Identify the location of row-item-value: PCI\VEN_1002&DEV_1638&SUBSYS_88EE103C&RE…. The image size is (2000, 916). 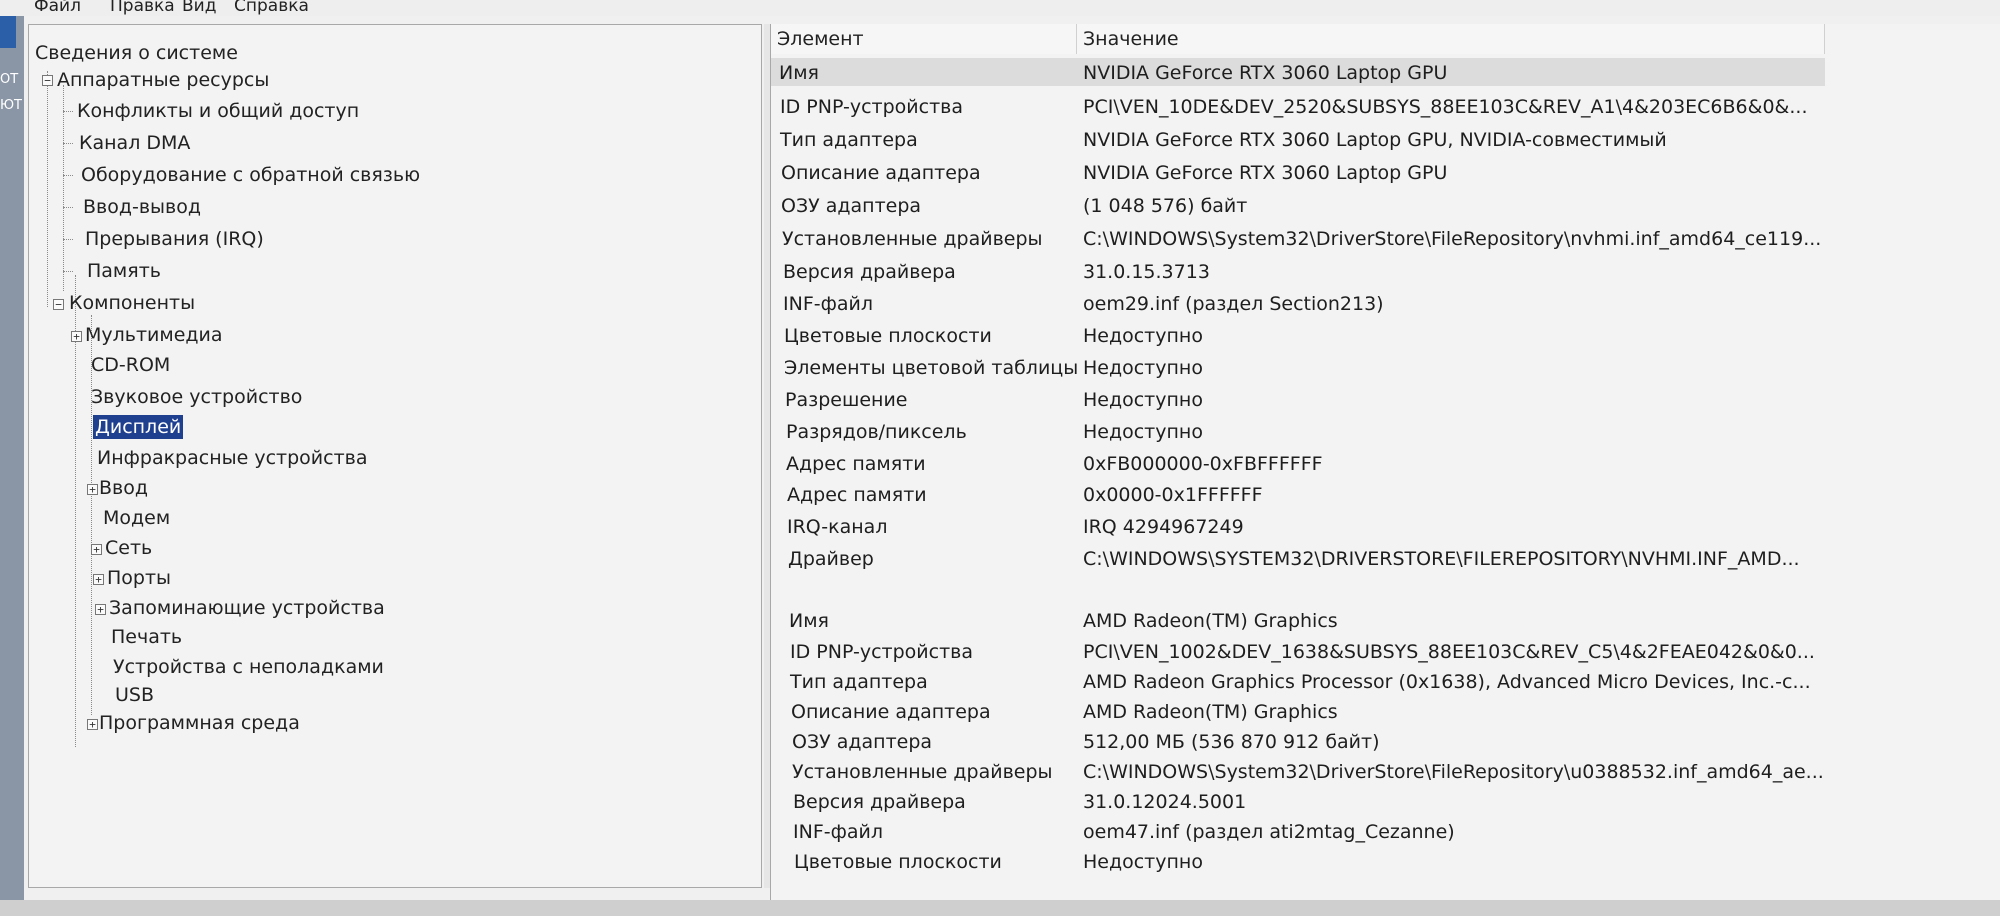
(1449, 652).